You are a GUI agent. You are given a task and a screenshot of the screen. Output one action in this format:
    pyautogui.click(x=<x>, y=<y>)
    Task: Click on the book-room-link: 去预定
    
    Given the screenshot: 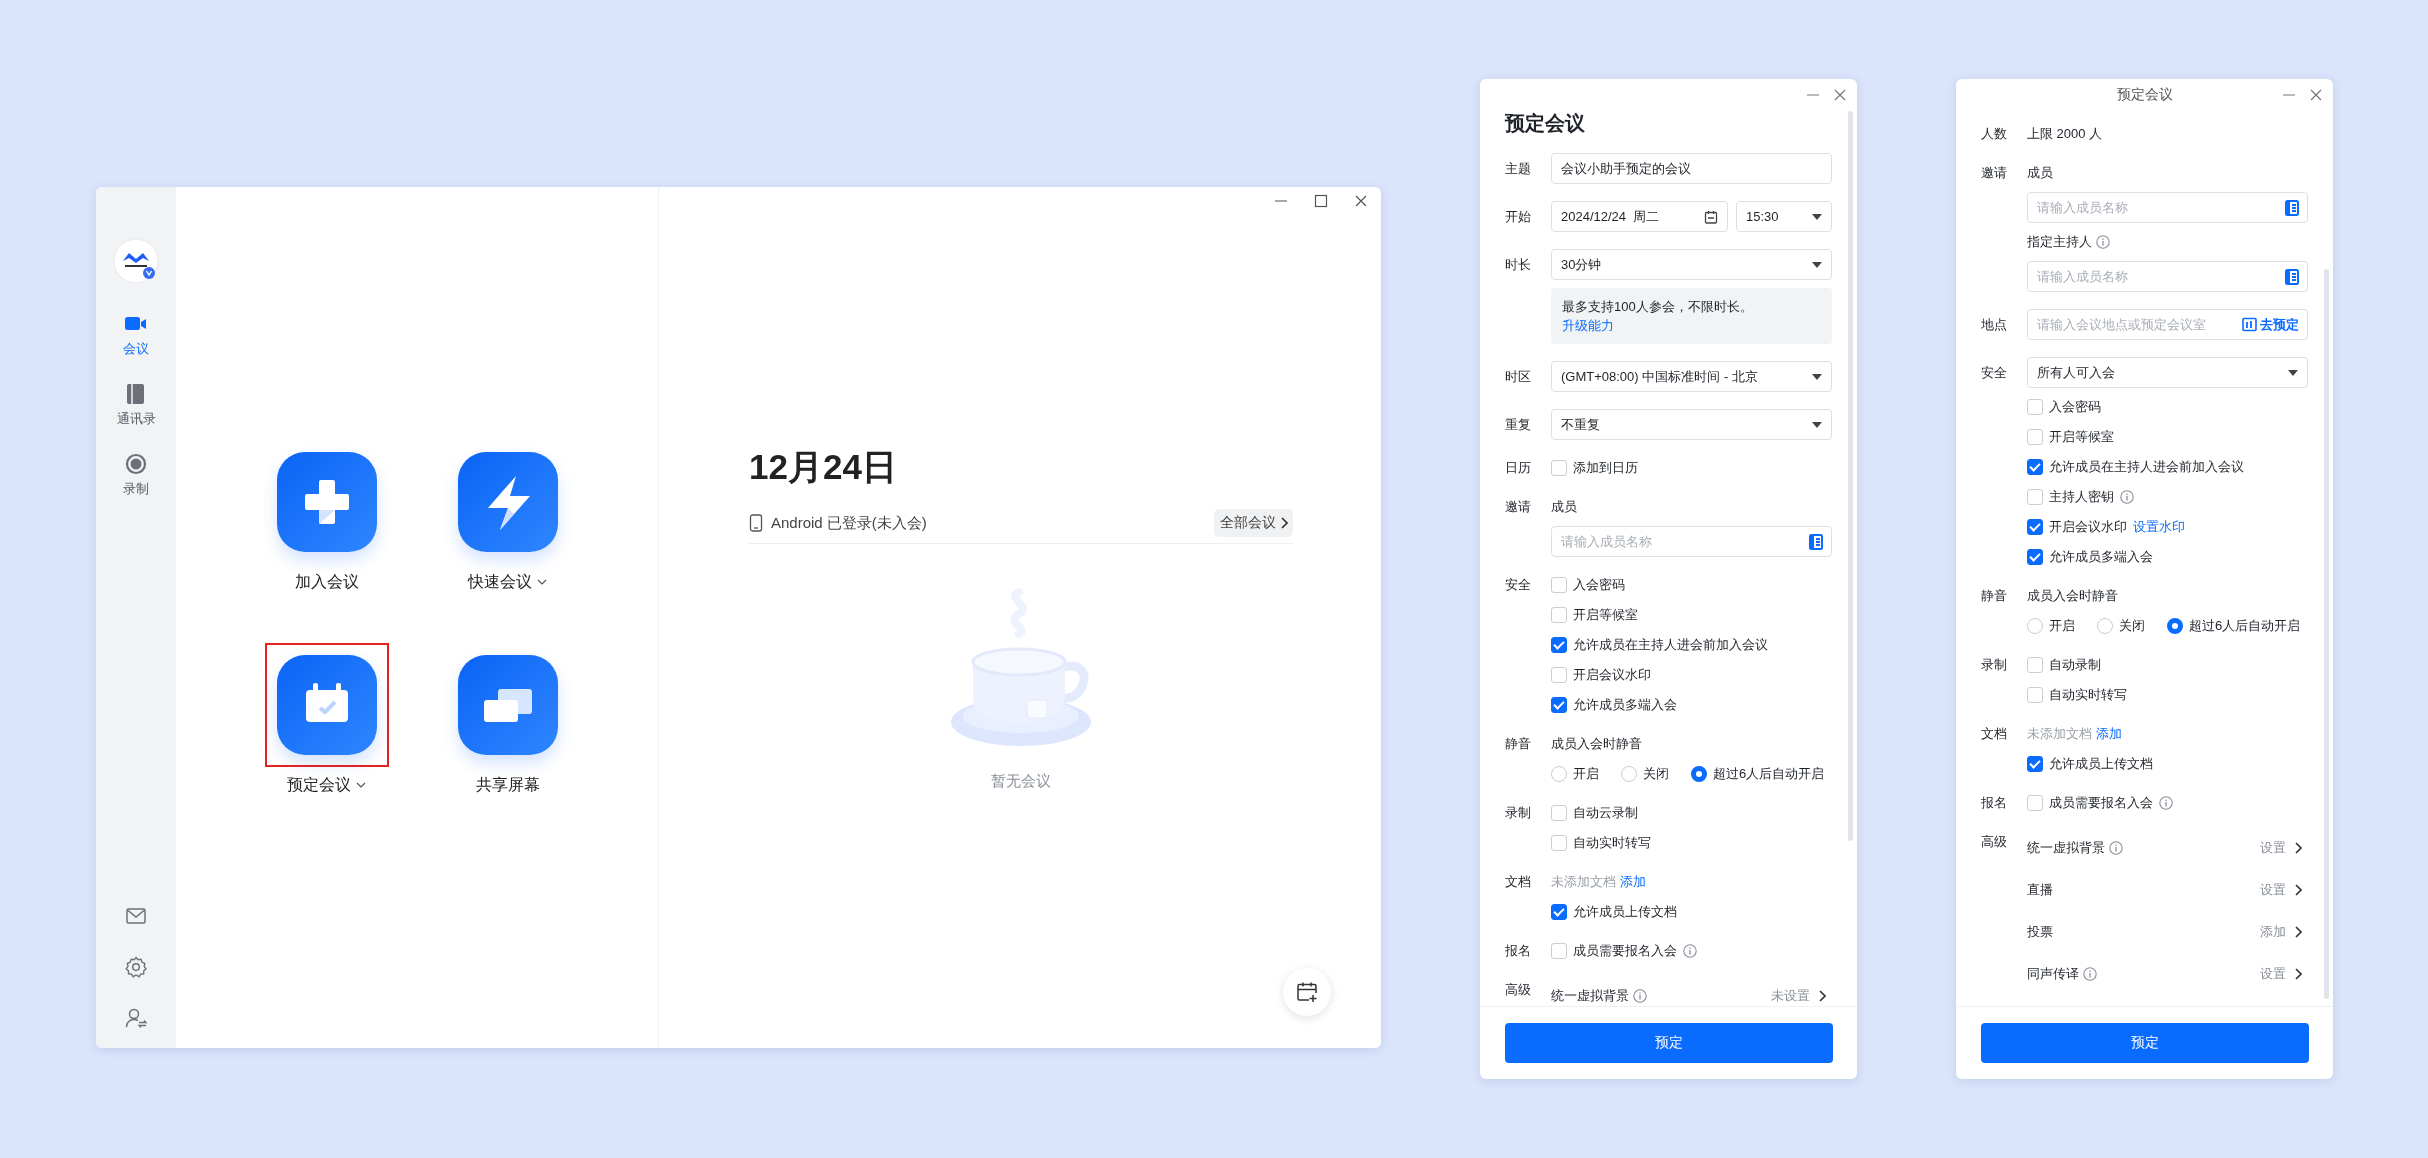 What is the action you would take?
    pyautogui.click(x=2270, y=324)
    